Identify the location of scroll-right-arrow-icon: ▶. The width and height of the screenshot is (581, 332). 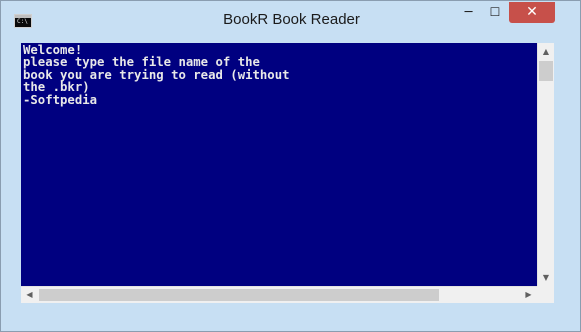
(528, 295).